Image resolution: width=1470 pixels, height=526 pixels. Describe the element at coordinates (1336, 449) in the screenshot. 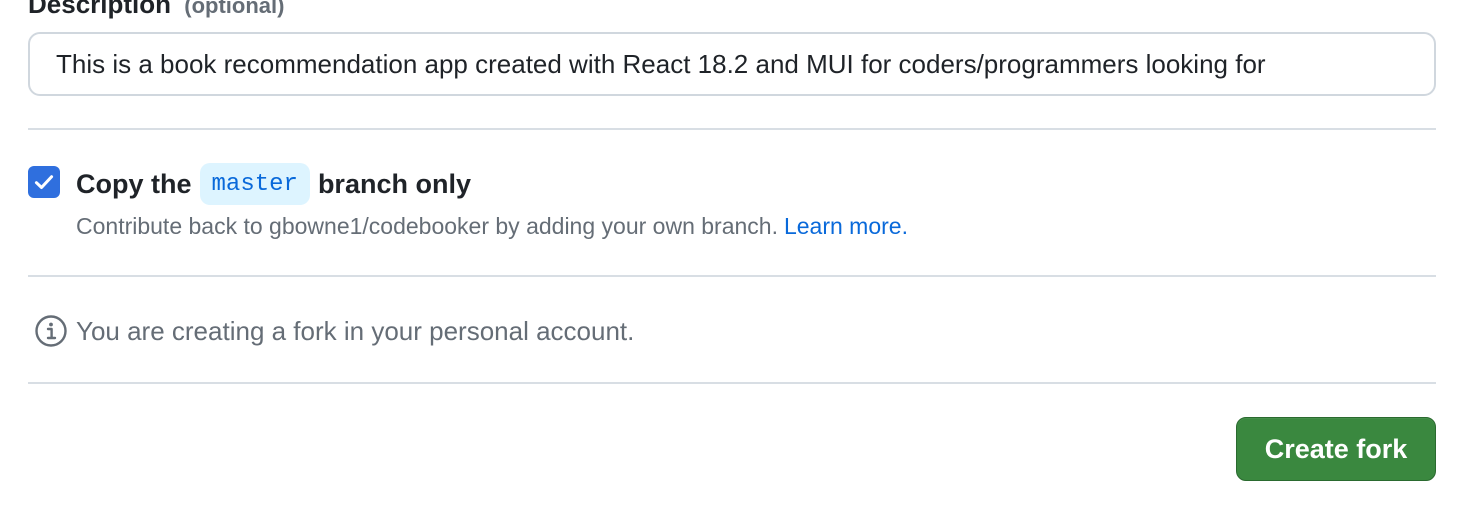

I see `create-fork-button: Create fork` at that location.